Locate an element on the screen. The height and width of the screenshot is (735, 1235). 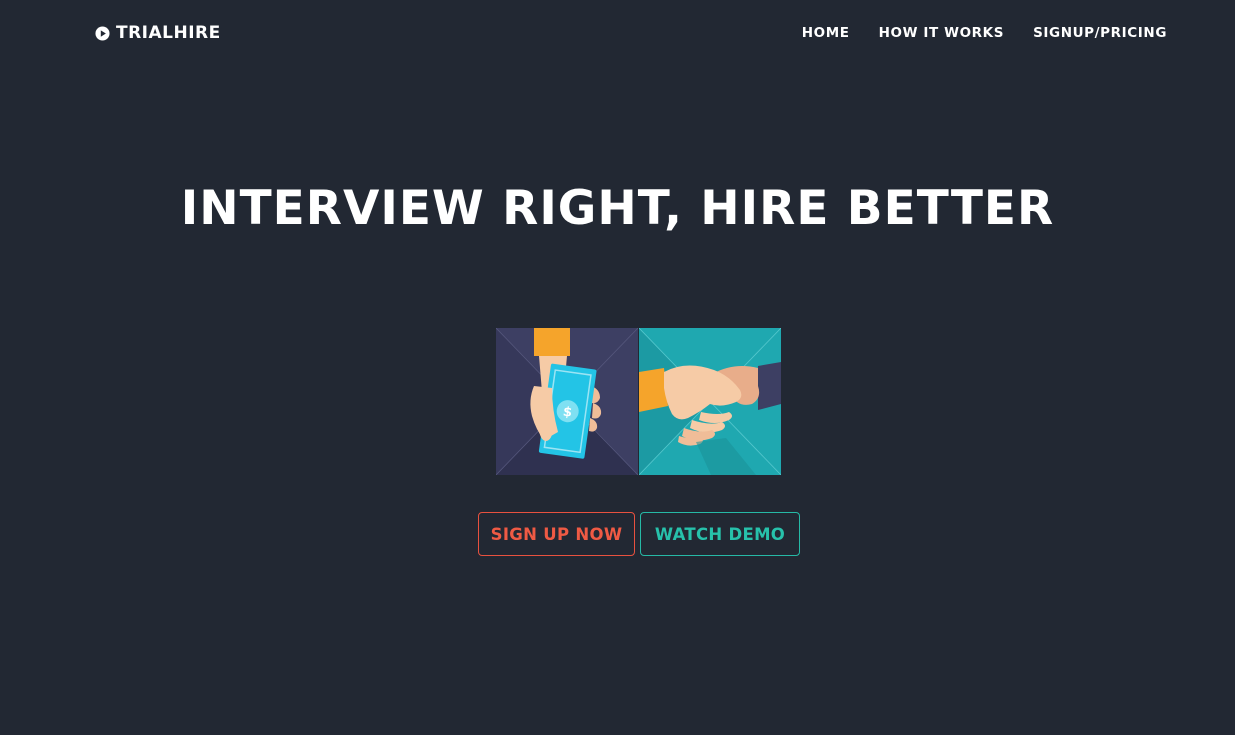
sign-up-now-button: SIGN UP NOW is located at coordinates (556, 534).